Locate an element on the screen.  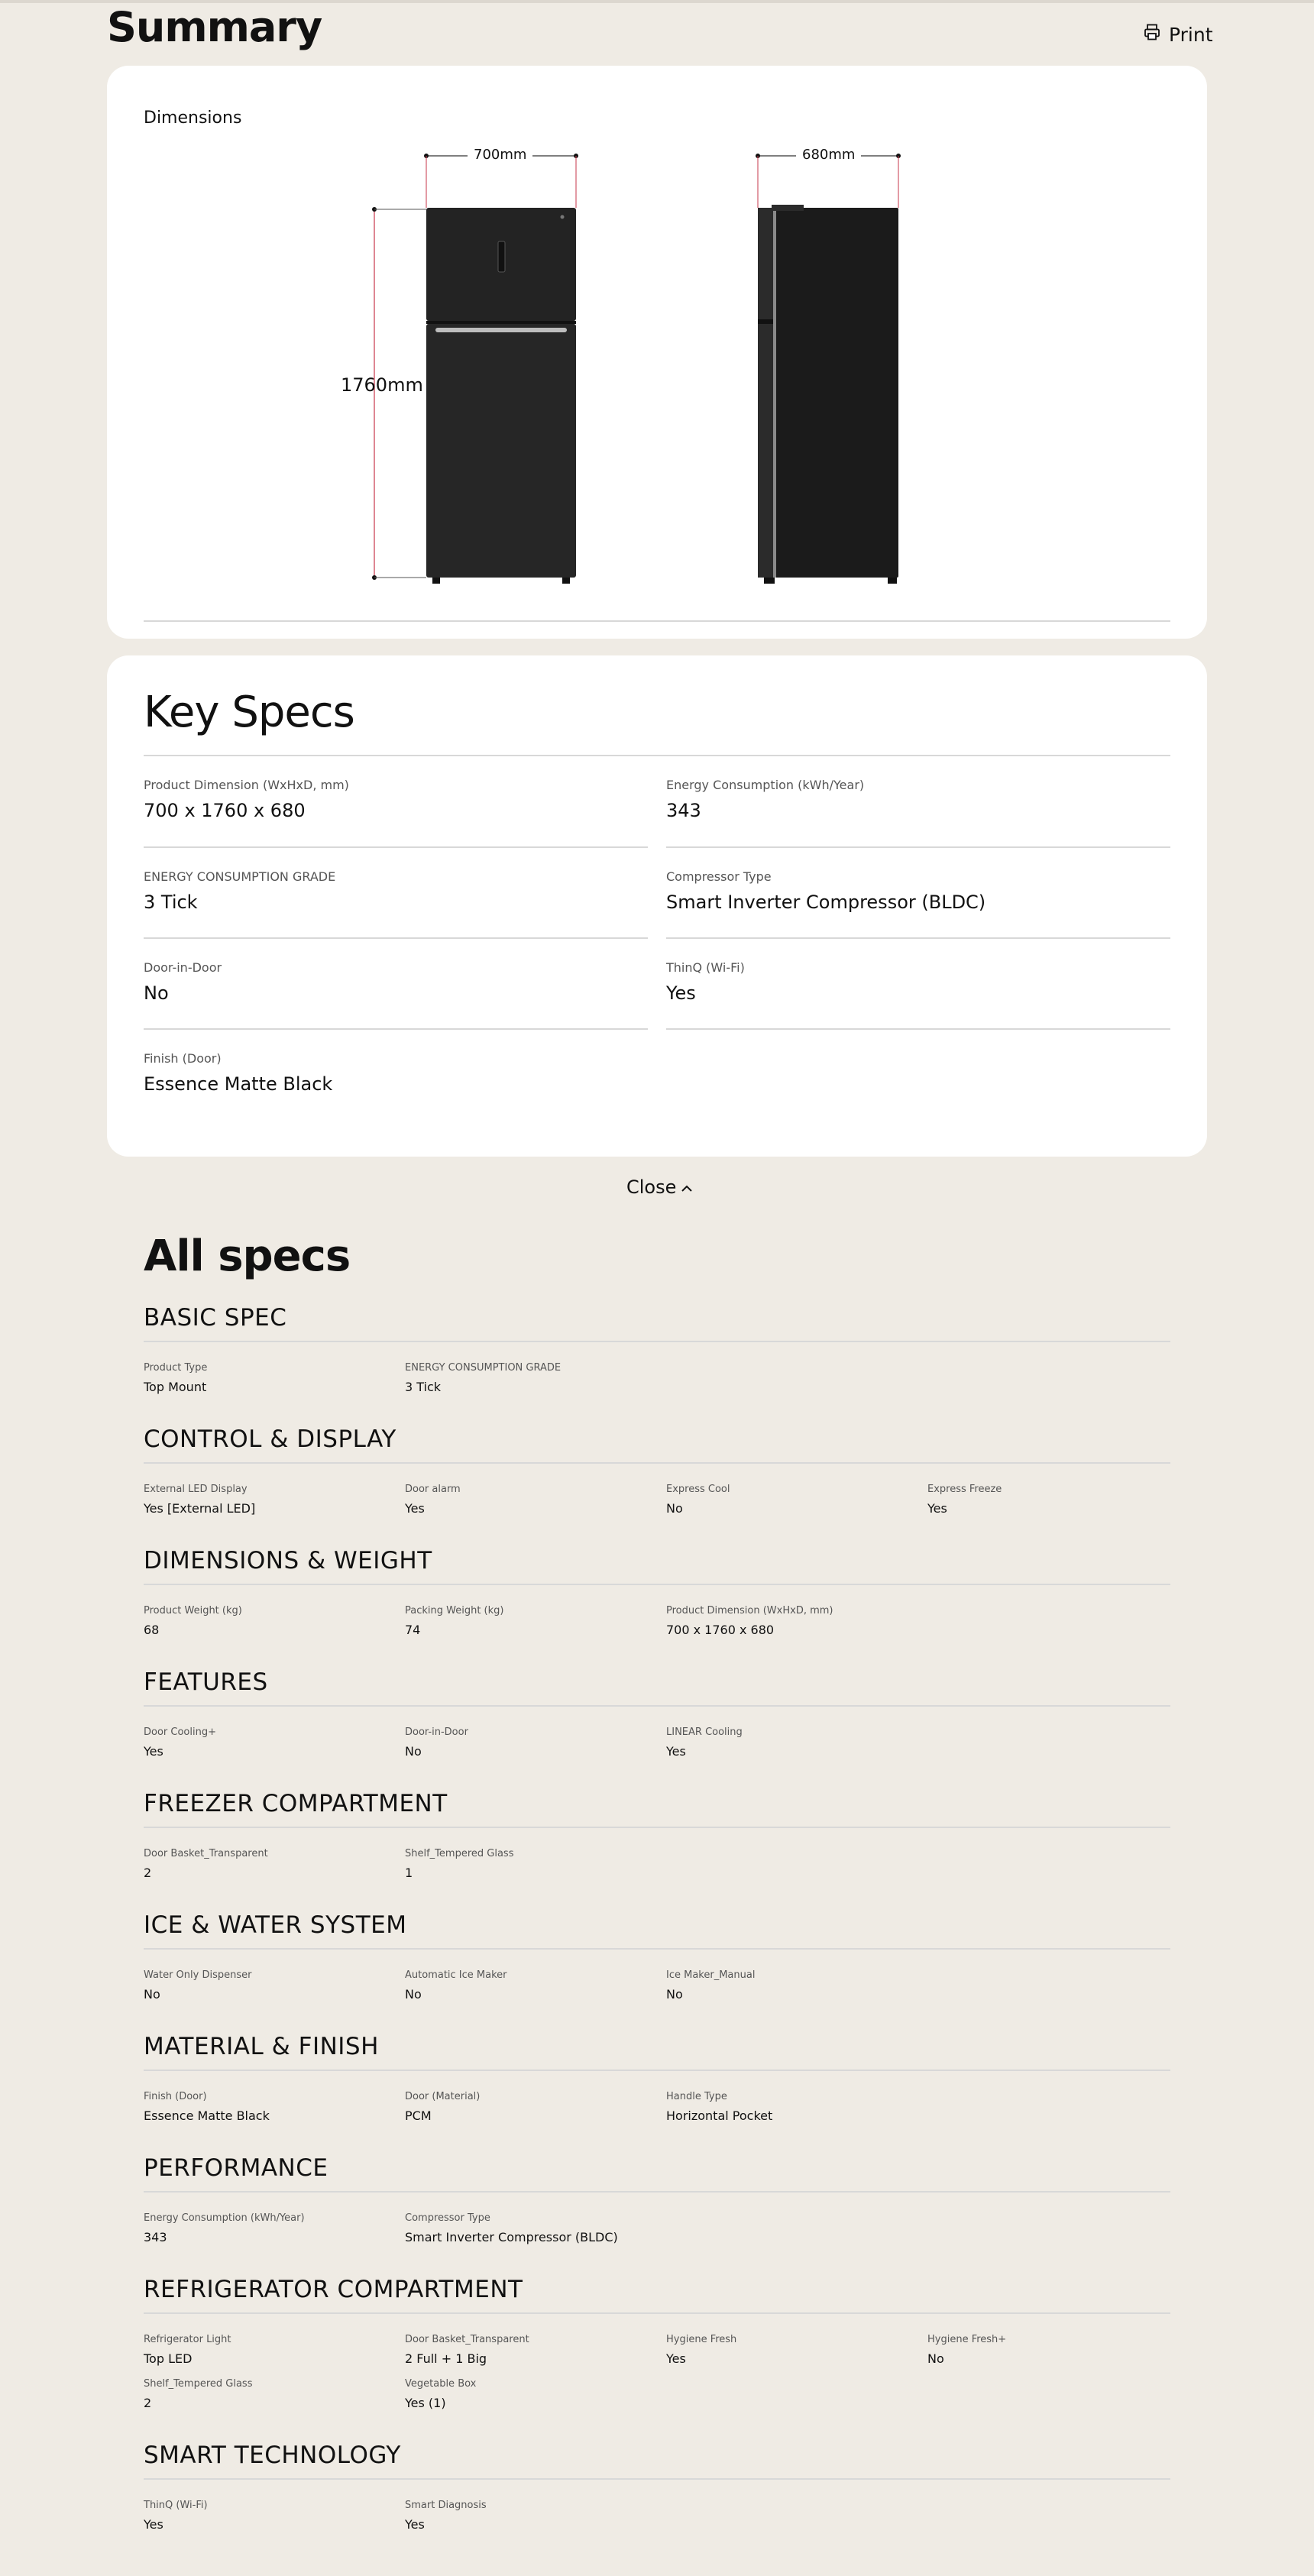
spec-item: Shelf_Tempered Glass 2 is located at coordinates (270, 2394).